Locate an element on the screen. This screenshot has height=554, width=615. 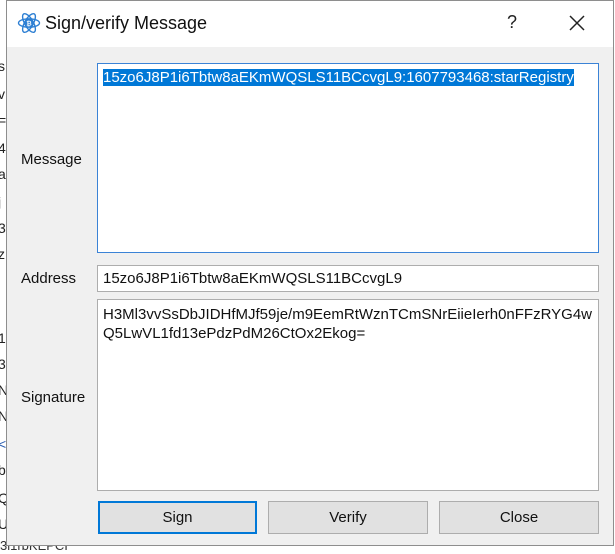
background-glyph: v is located at coordinates (2, 94).